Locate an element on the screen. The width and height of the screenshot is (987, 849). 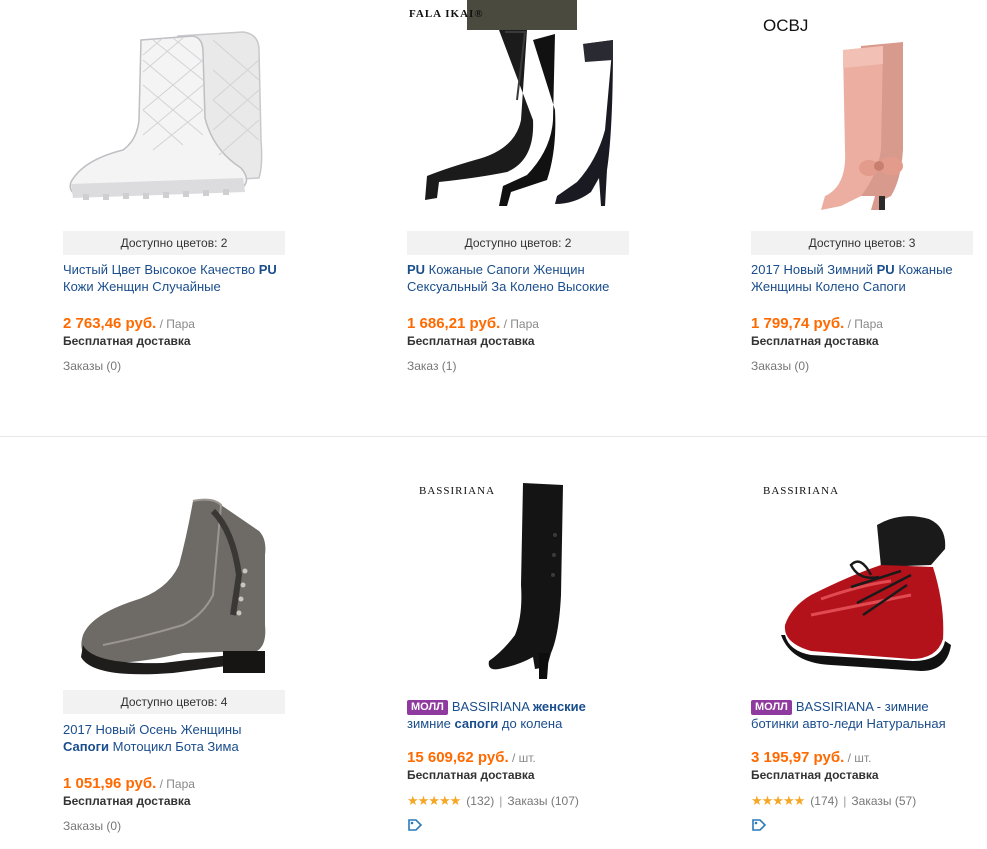
price-value: 15 609,62 руб. is located at coordinates (458, 757).